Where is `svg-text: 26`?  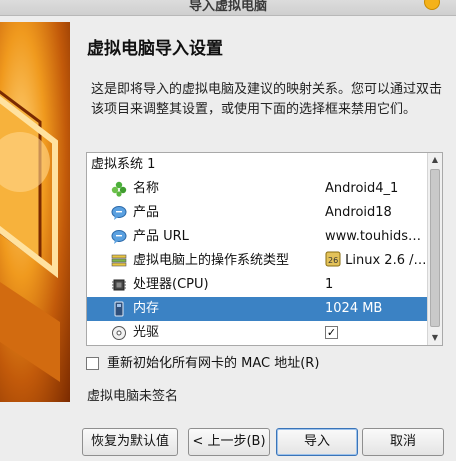
svg-text: 26 is located at coordinates (333, 260).